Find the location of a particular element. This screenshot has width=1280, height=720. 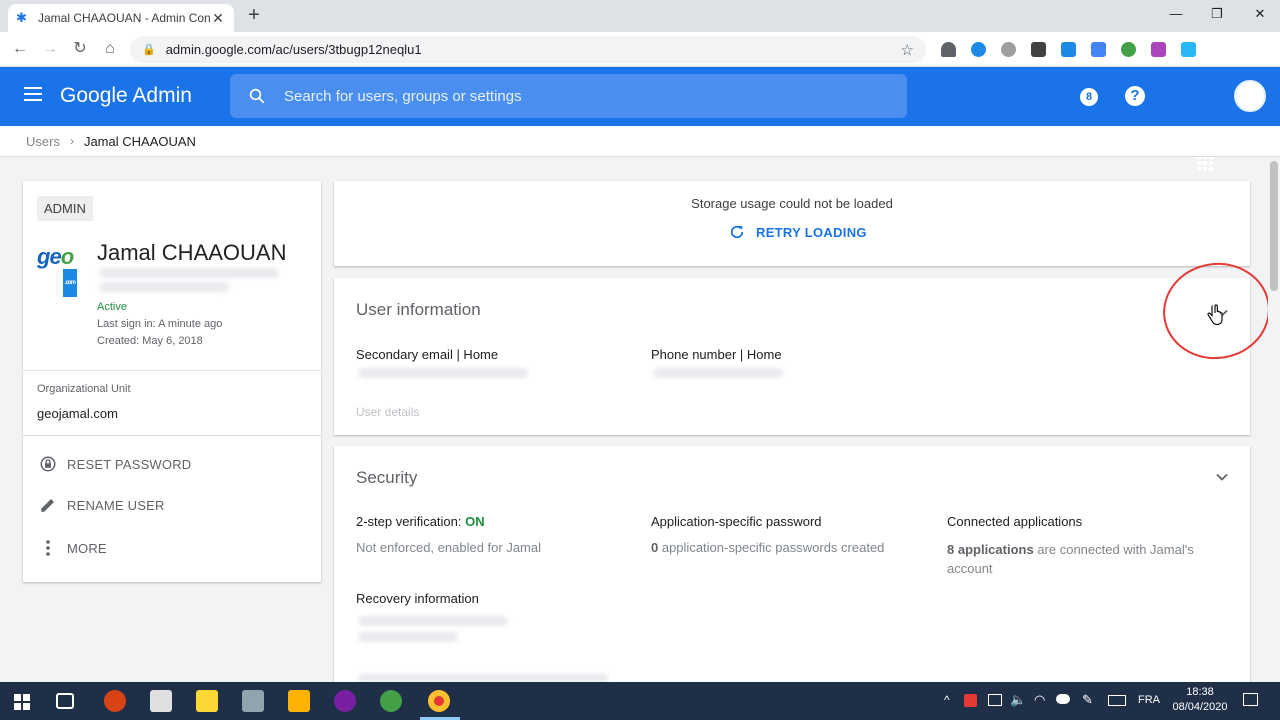

reset-password-button: RESET PASSWORD is located at coordinates (114, 464).